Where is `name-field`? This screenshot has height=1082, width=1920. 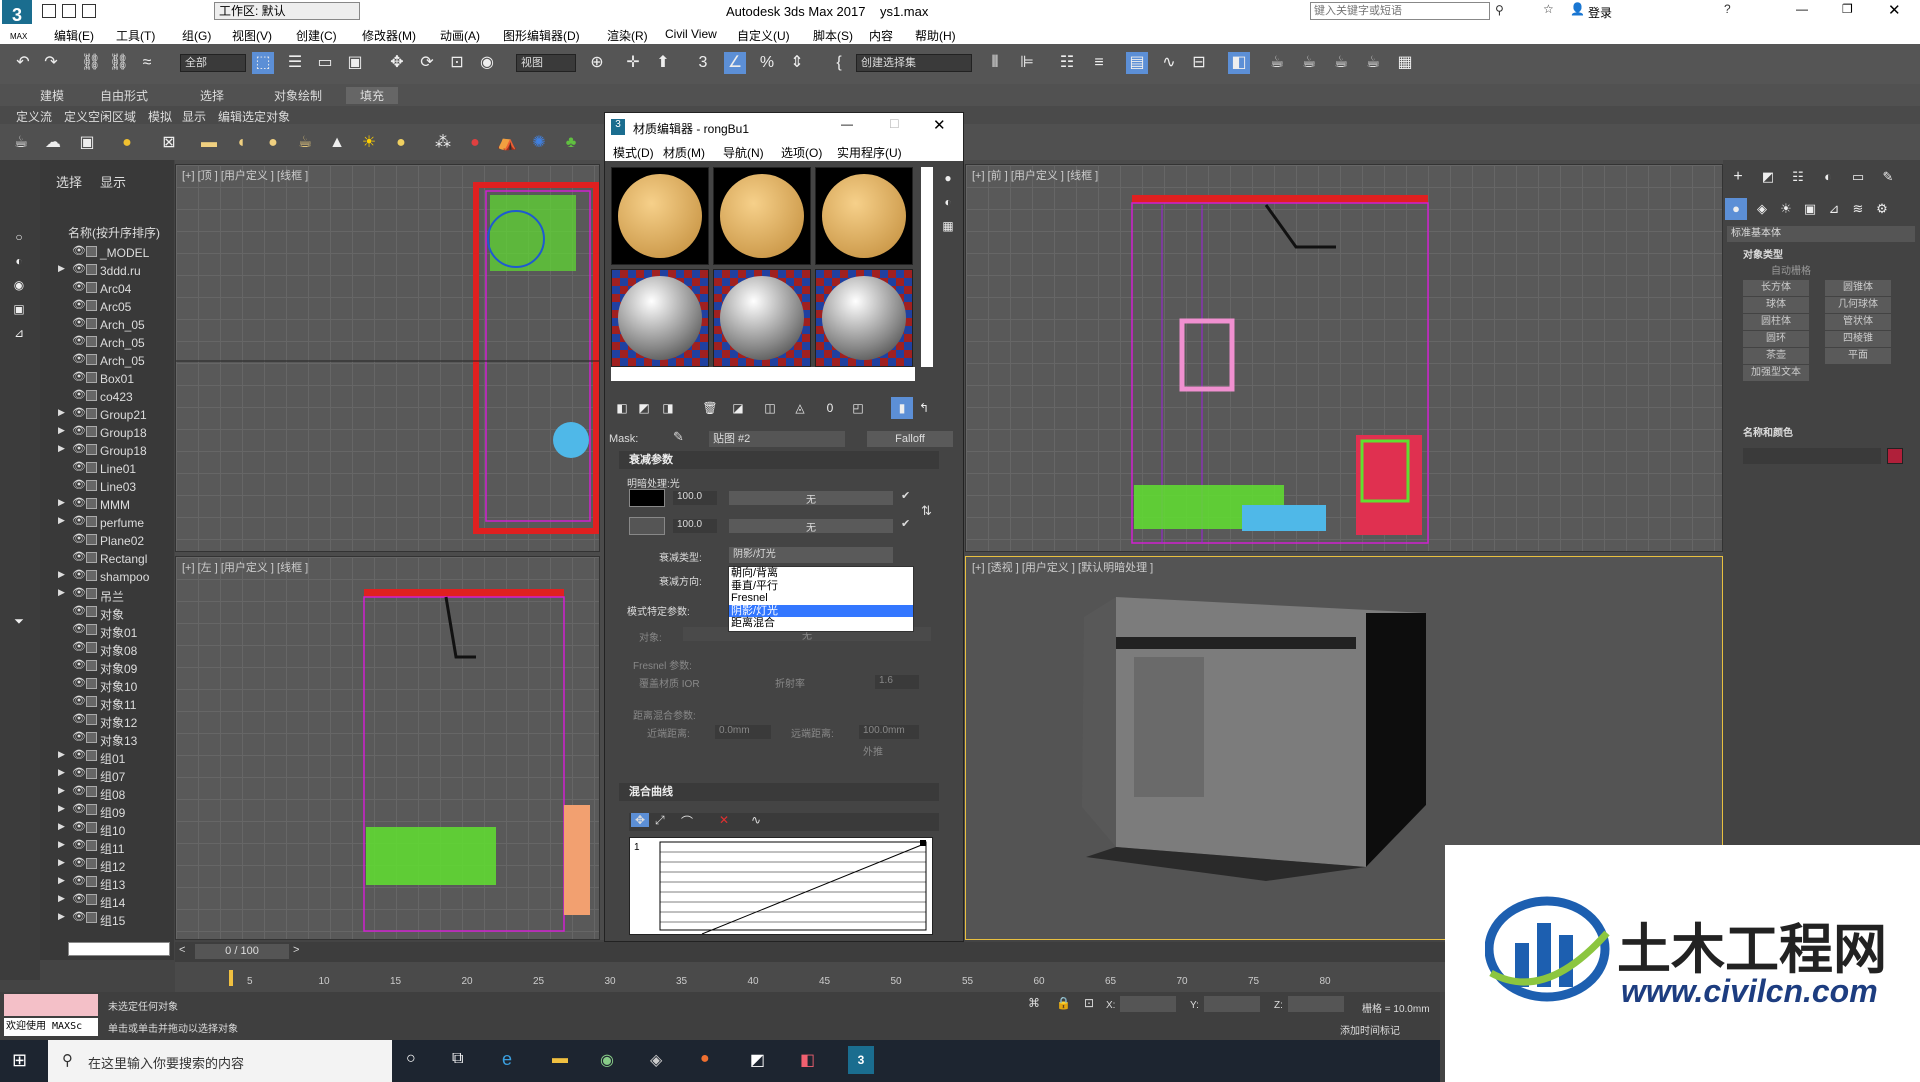
name-field is located at coordinates (1812, 456).